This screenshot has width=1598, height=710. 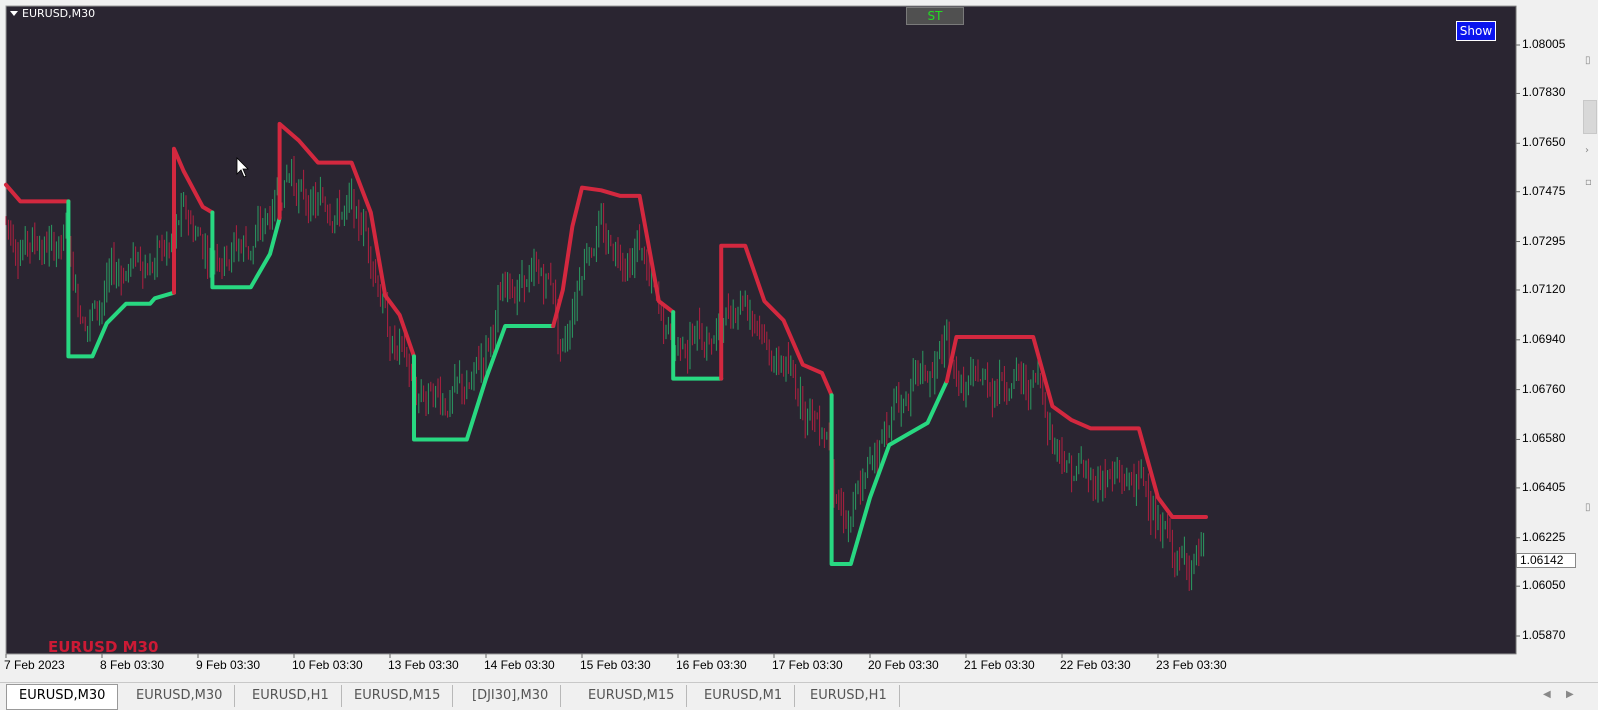 What do you see at coordinates (1570, 694) in the screenshot?
I see `tab-scroll-right-icon: ▶` at bounding box center [1570, 694].